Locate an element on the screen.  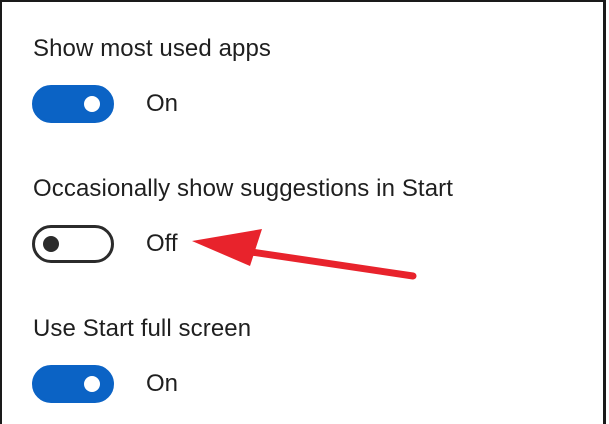
setting-row-suggestions-in-start: Off is located at coordinates (105, 244).